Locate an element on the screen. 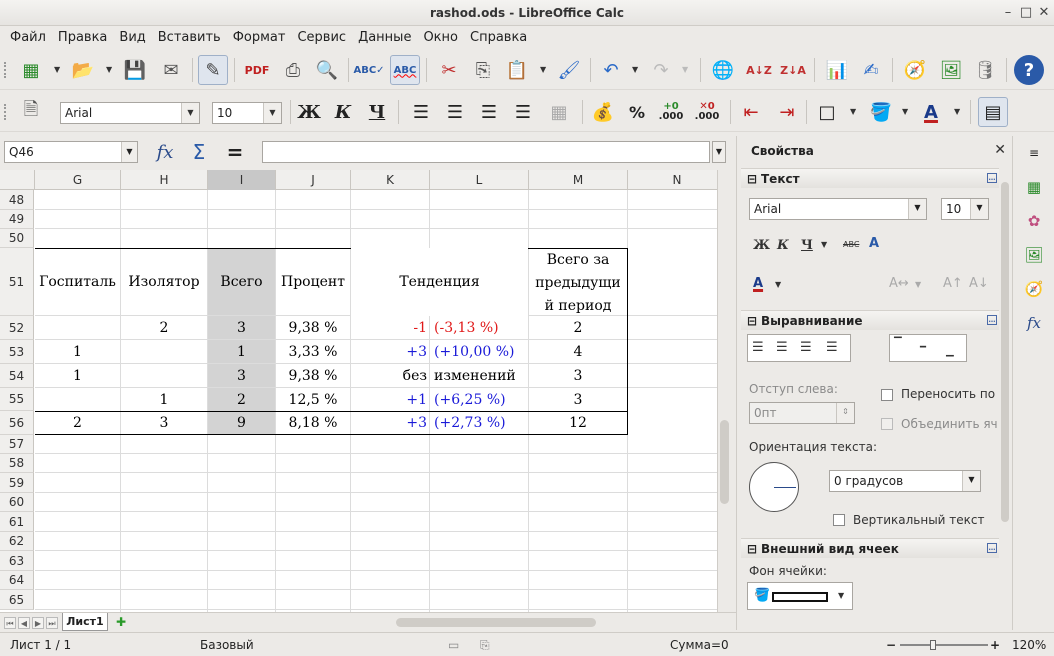 This screenshot has width=1054, height=656. cell-m55: 3 is located at coordinates (578, 399).